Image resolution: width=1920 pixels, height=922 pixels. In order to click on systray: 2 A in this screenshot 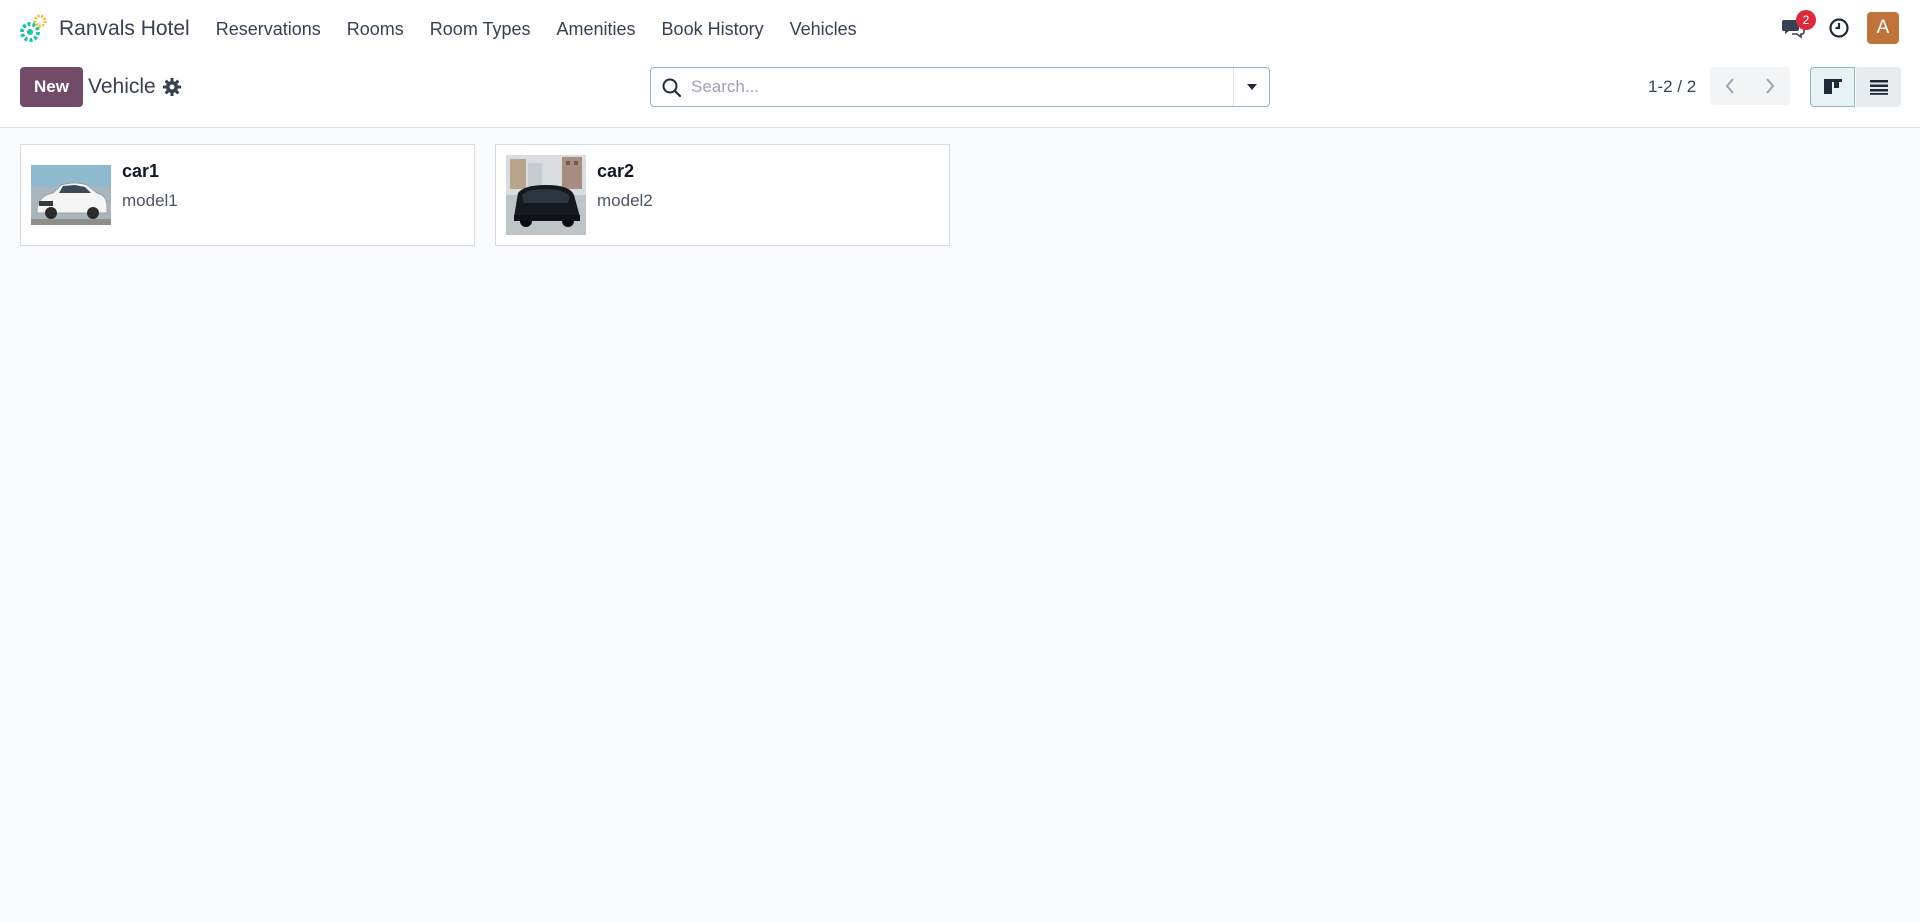, I will do `click(1838, 27)`.